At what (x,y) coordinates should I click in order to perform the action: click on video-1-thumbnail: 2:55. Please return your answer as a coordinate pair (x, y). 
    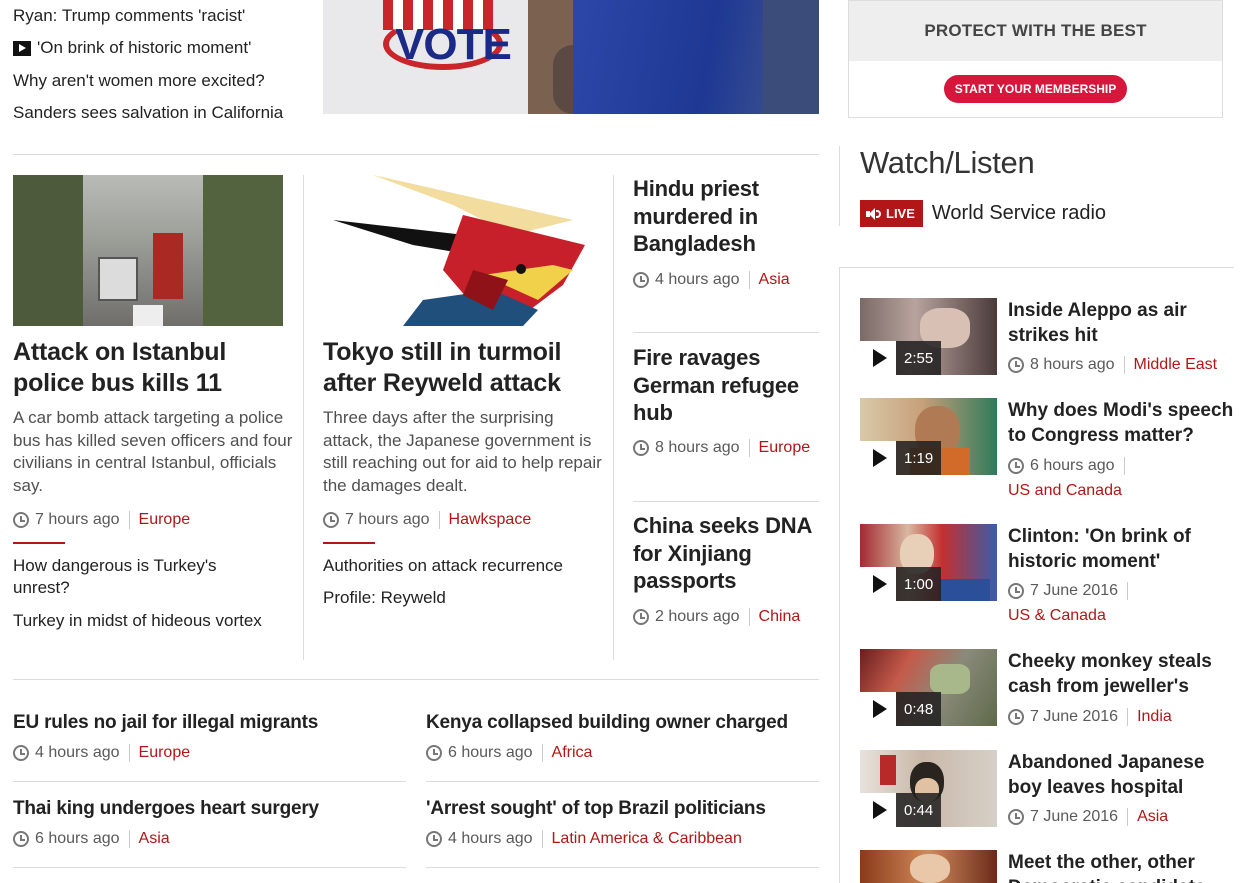
    Looking at the image, I should click on (928, 336).